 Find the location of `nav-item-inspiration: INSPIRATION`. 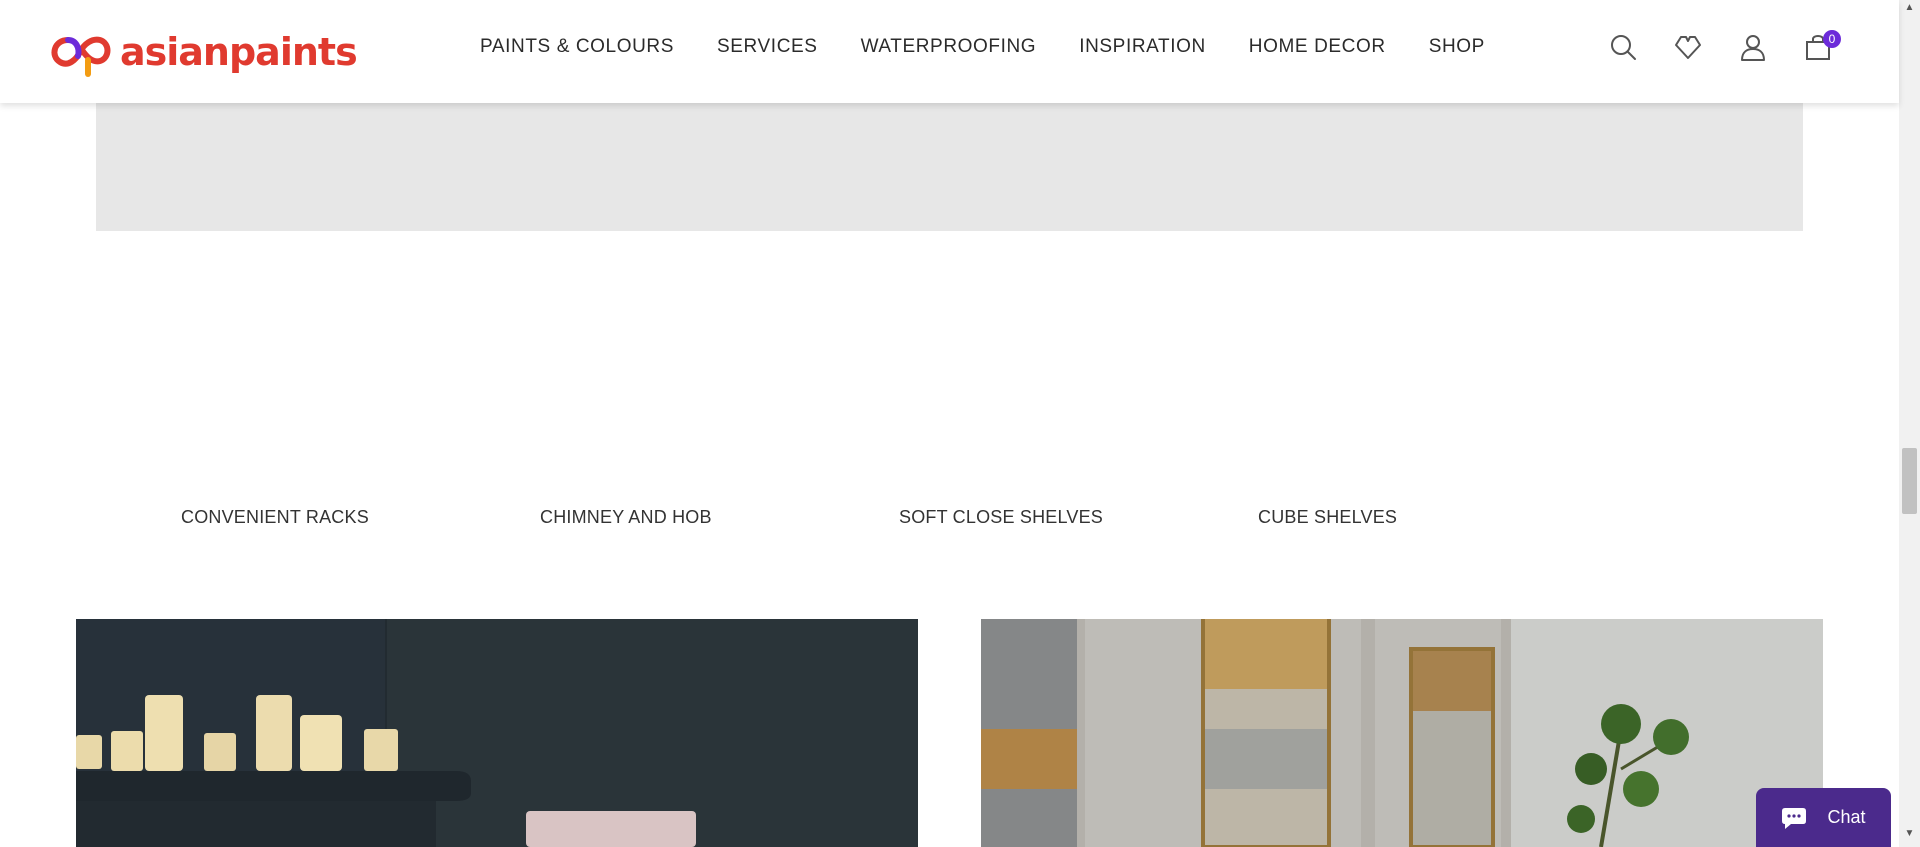

nav-item-inspiration: INSPIRATION is located at coordinates (1142, 47).